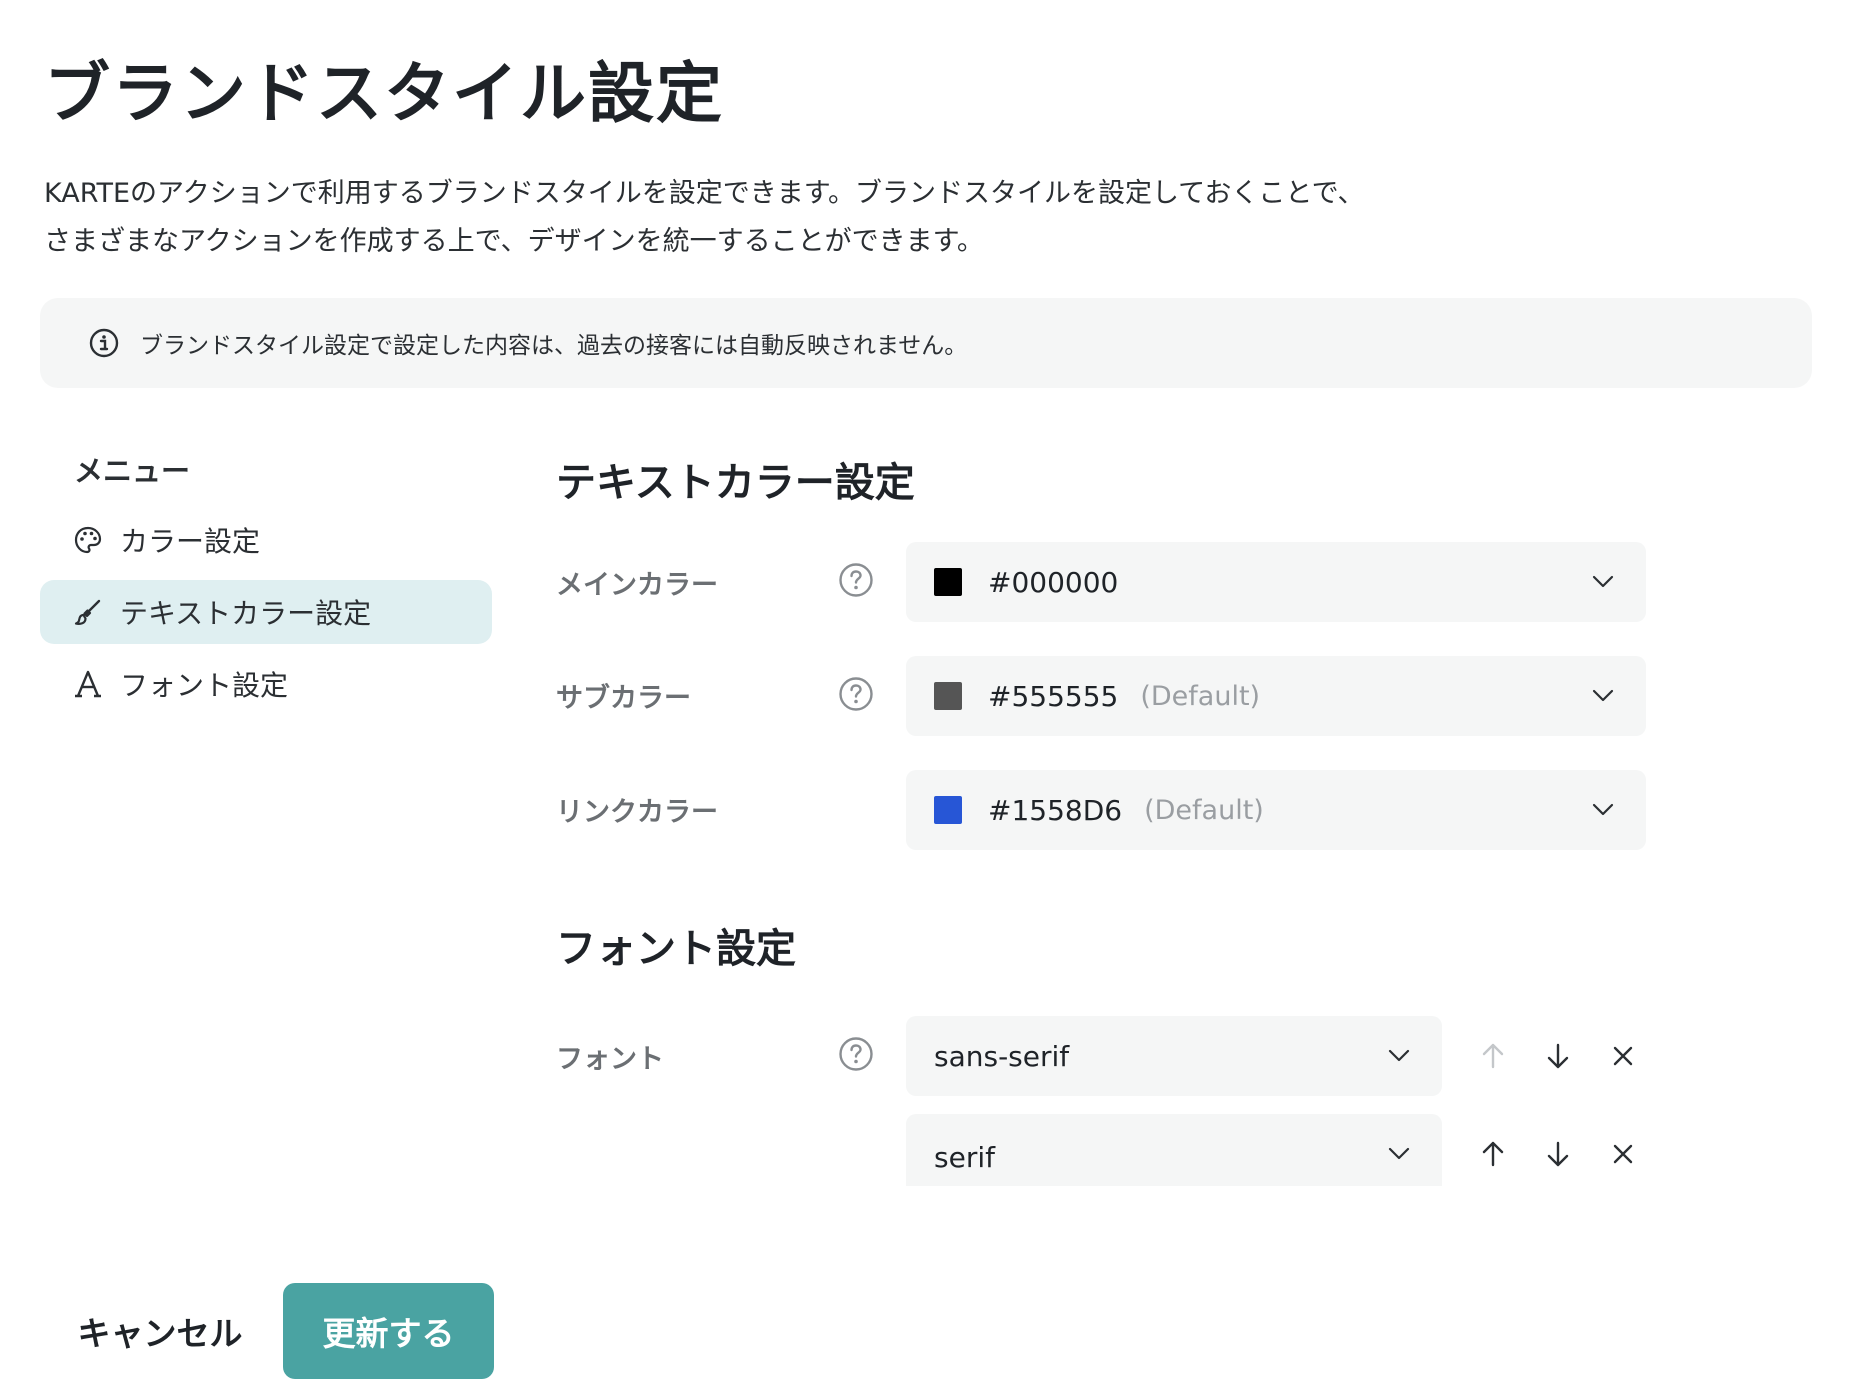 This screenshot has height=1384, width=1850. Describe the element at coordinates (610, 1059) in the screenshot. I see `font-label: フォント` at that location.